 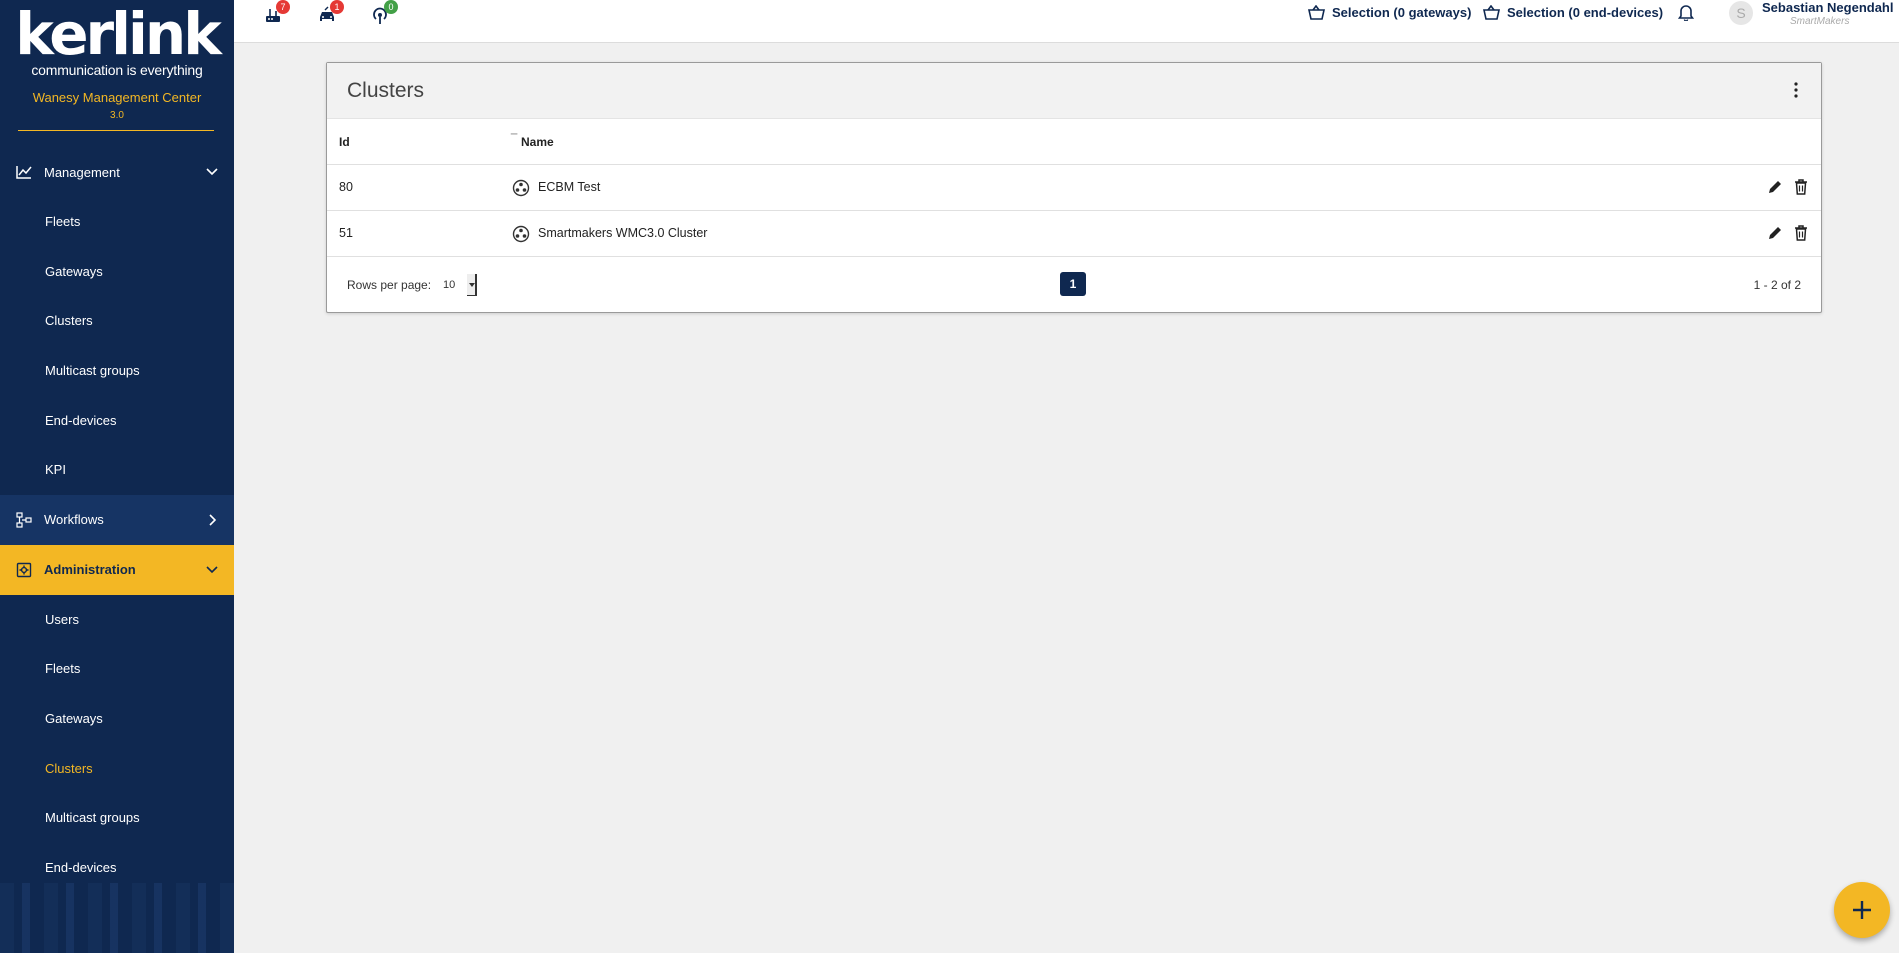 I want to click on table-pagination: Rows per page: 10 1 1 - 2 of 2, so click(x=1074, y=285).